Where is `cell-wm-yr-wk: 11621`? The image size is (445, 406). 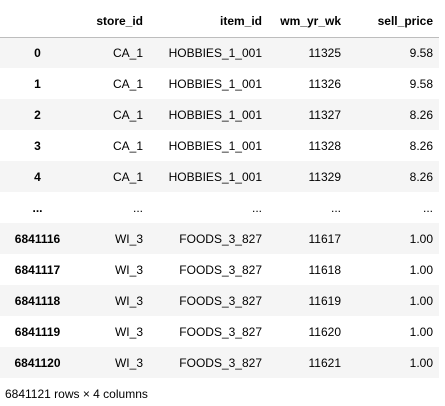 cell-wm-yr-wk: 11621 is located at coordinates (324, 362).